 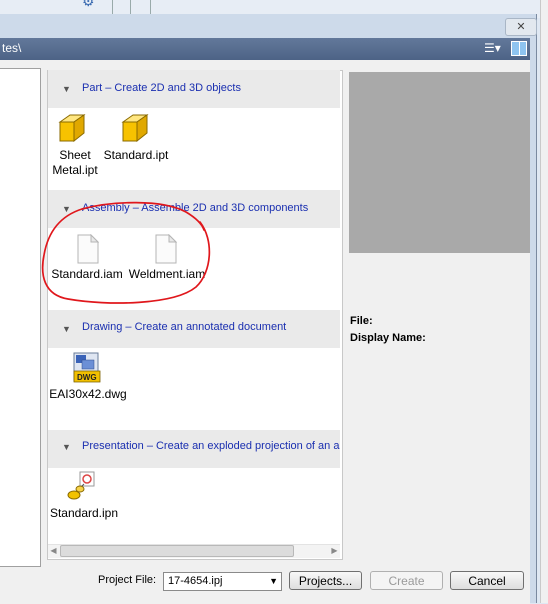 What do you see at coordinates (88, 394) in the screenshot?
I see `template-item-label: EAI30x42.dwg` at bounding box center [88, 394].